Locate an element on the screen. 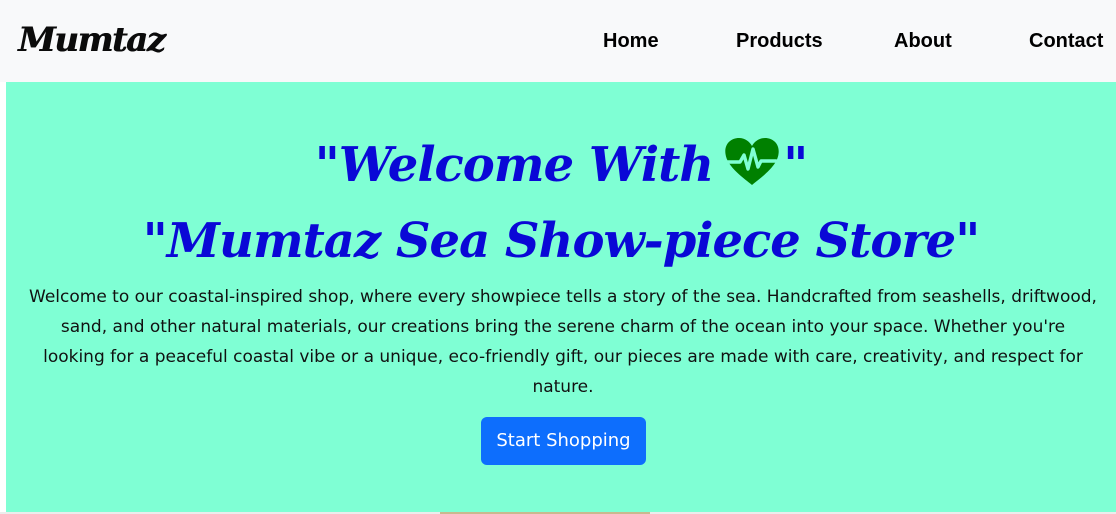 The image size is (1116, 514). brand-logo: Mumtaz is located at coordinates (92, 40).